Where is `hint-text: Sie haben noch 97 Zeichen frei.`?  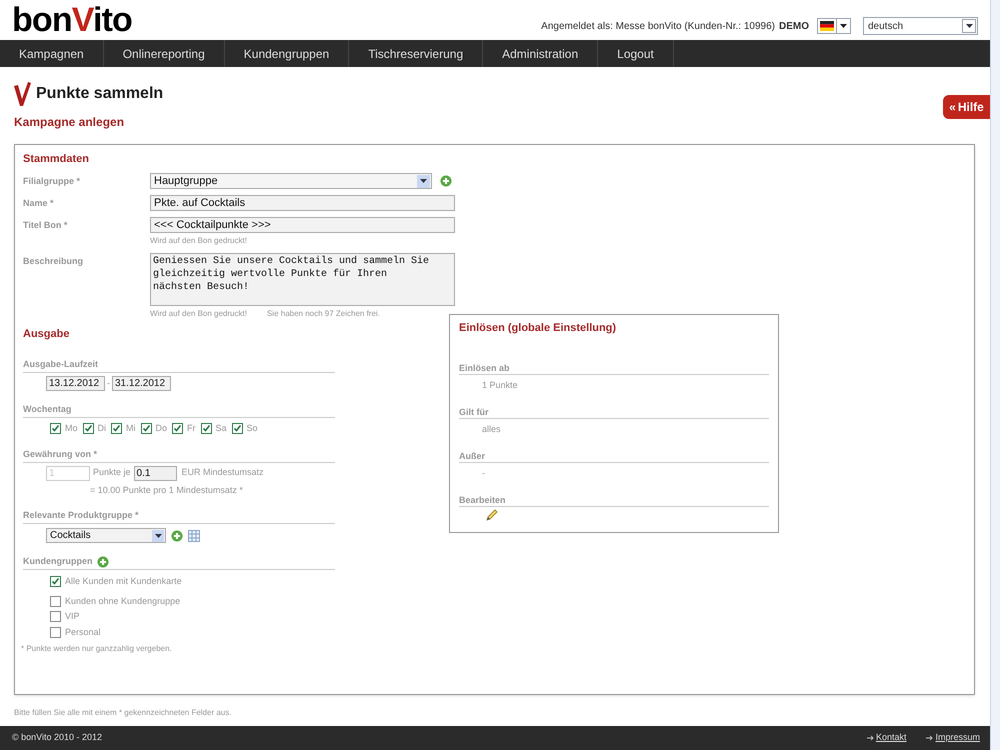
hint-text: Sie haben noch 97 Zeichen frei. is located at coordinates (323, 314).